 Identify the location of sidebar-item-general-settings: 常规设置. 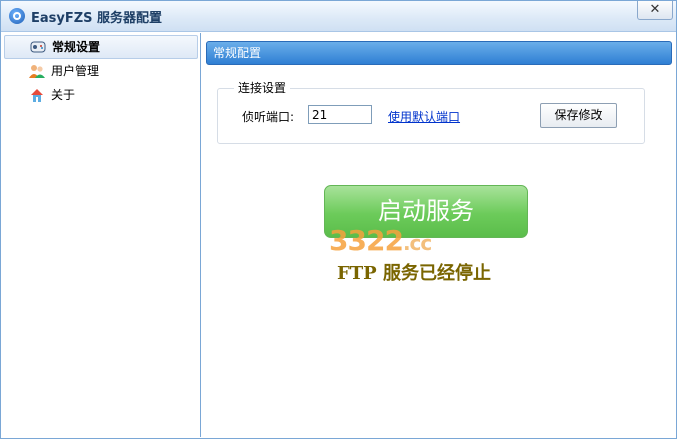
(101, 47).